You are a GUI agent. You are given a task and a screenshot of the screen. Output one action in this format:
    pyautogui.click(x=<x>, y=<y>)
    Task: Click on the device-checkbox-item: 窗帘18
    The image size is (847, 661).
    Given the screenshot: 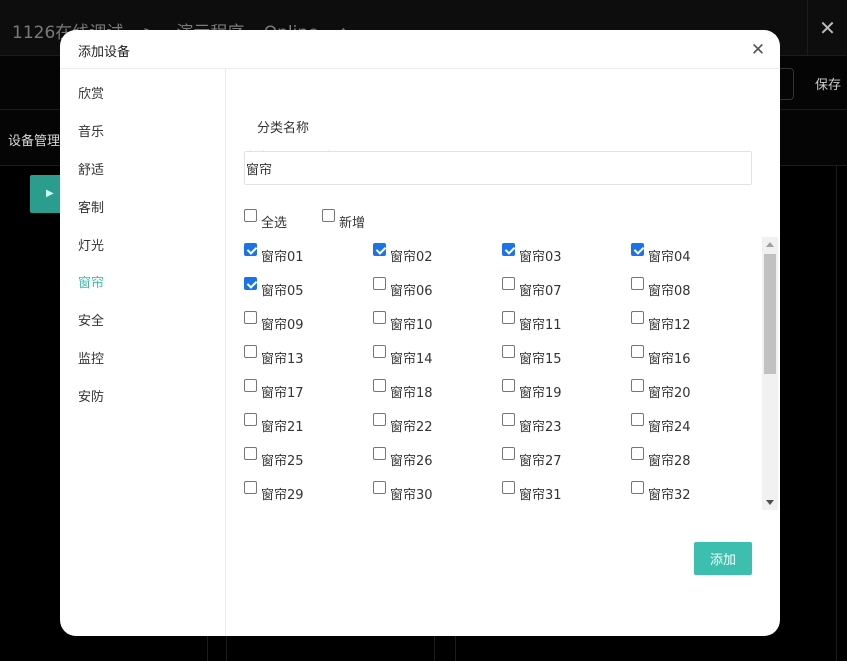 What is the action you would take?
    pyautogui.click(x=403, y=389)
    